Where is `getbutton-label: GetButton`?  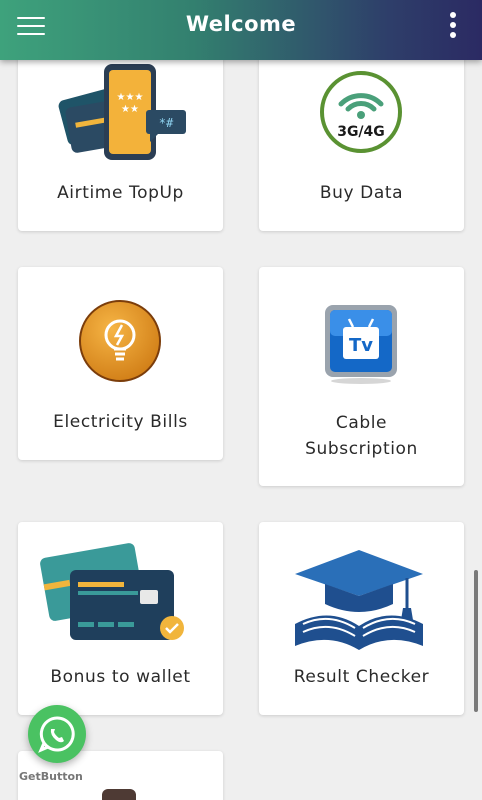 getbutton-label: GetButton is located at coordinates (51, 776).